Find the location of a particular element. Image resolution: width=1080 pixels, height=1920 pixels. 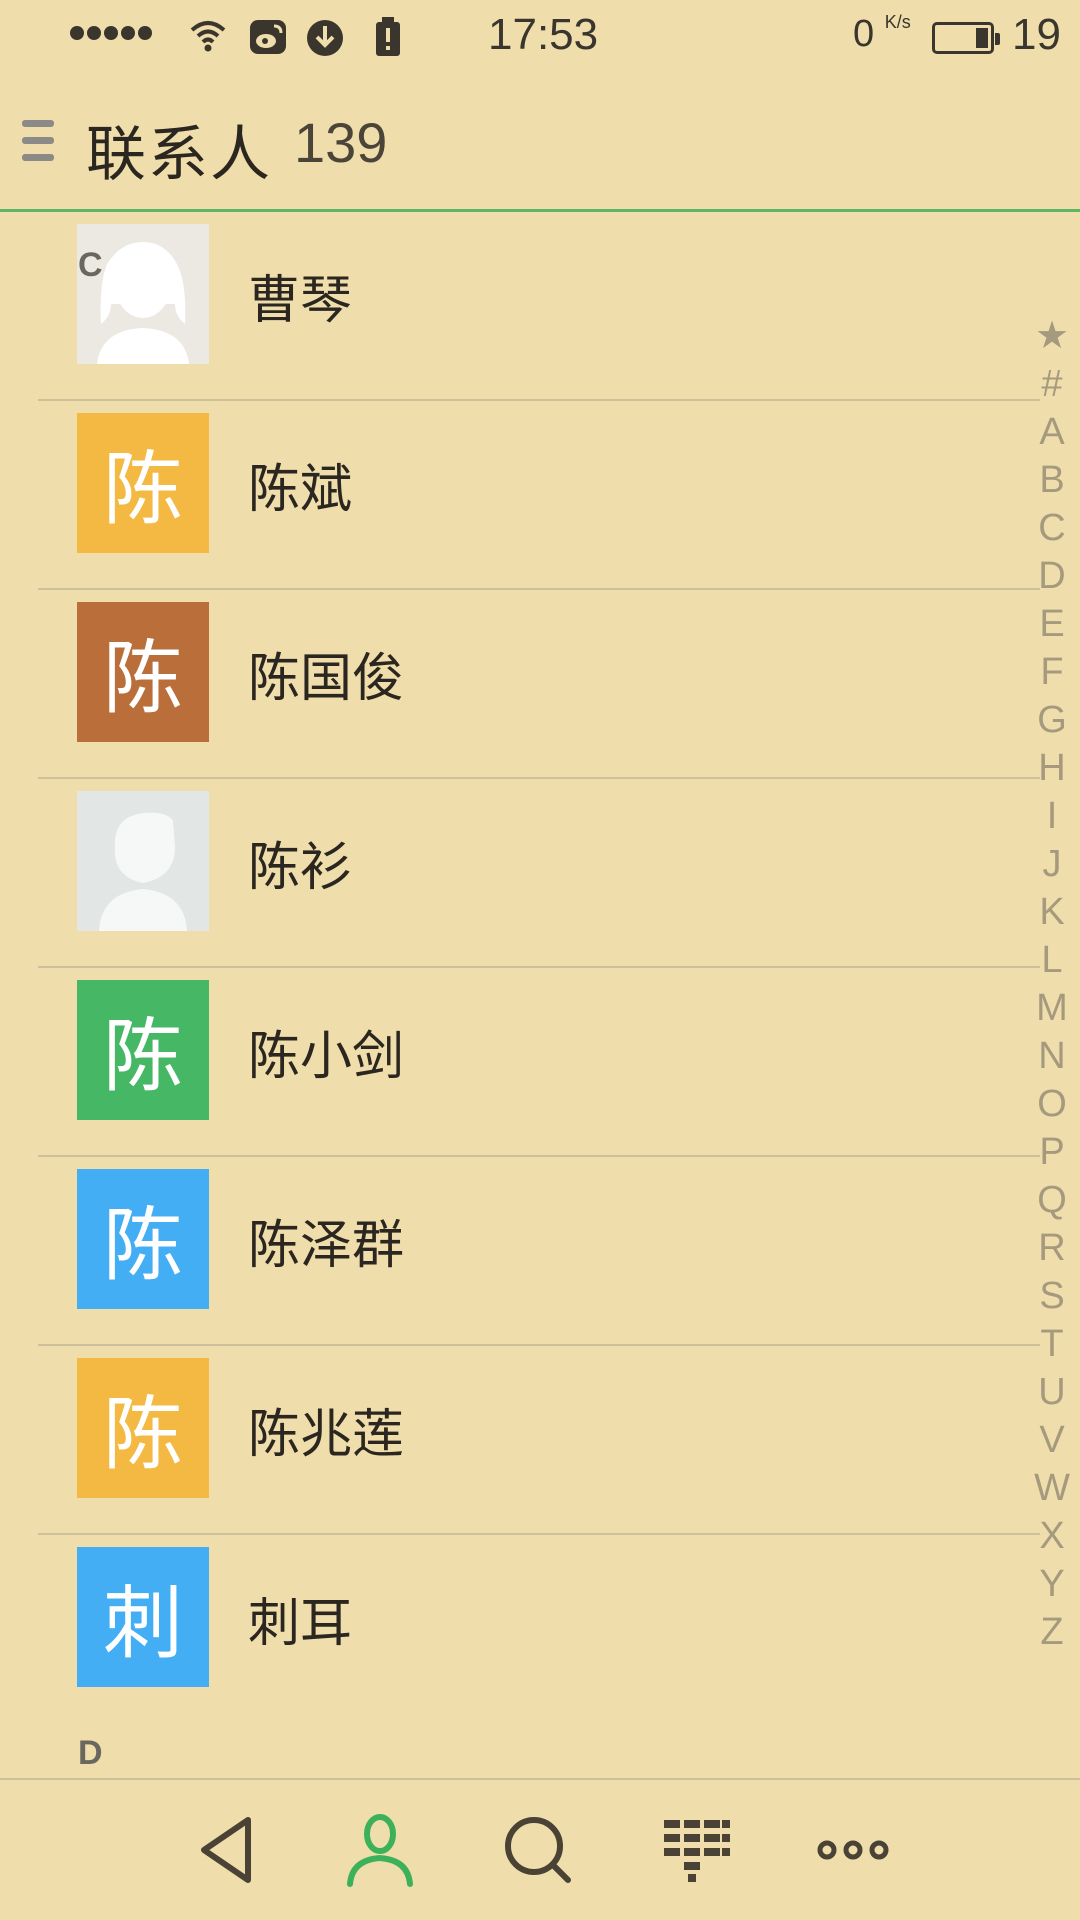

contact-count: 139 is located at coordinates (341, 142).